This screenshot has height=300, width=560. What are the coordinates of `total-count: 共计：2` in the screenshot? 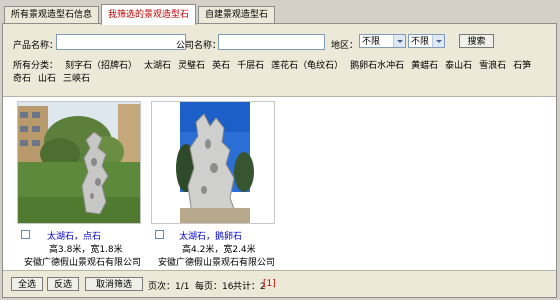 It's located at (249, 287).